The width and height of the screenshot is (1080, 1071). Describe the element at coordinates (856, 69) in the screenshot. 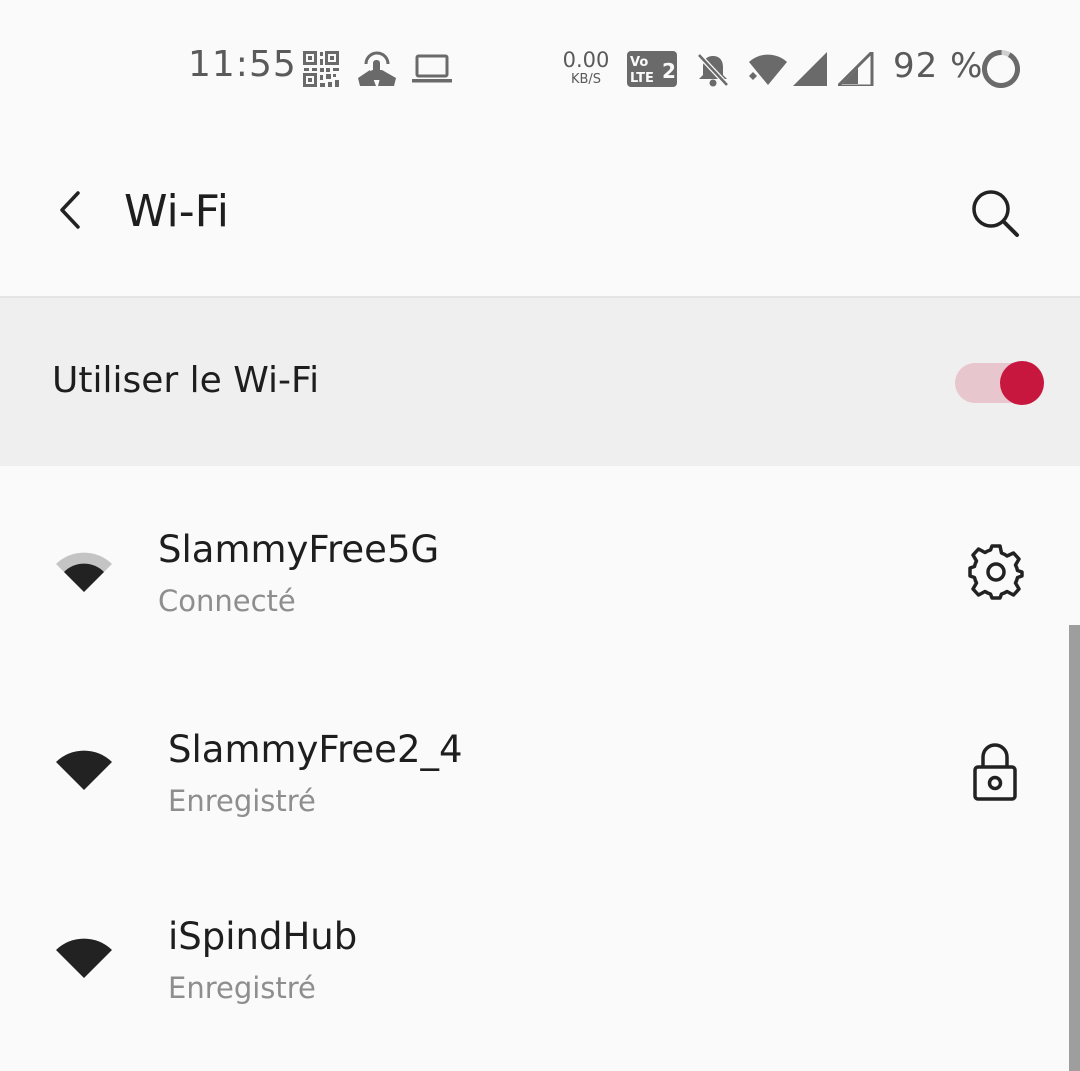

I see `signal-weak-icon` at that location.